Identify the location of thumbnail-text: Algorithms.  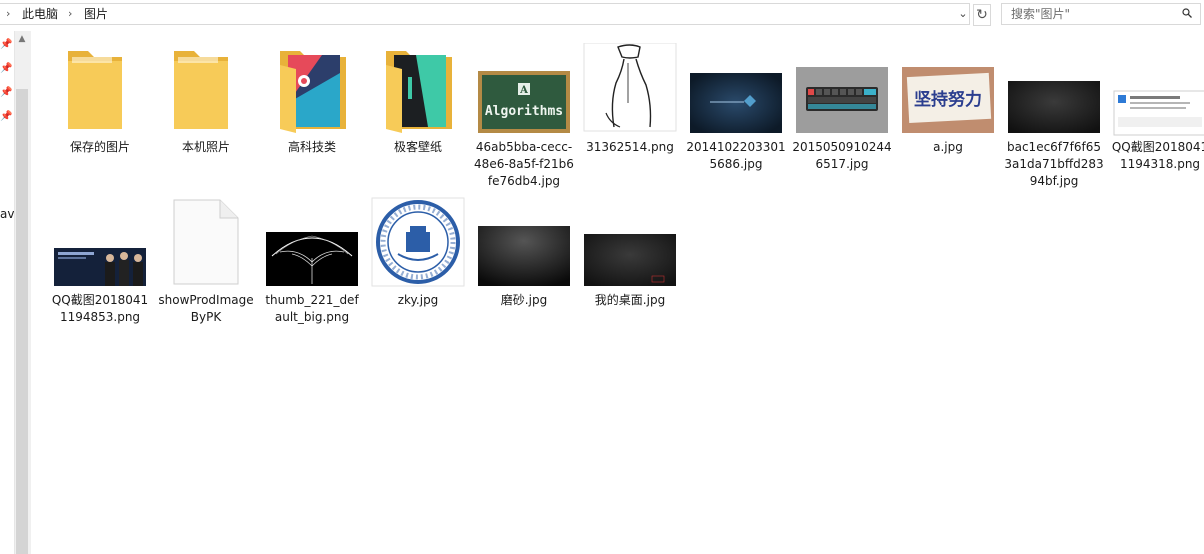
(524, 111).